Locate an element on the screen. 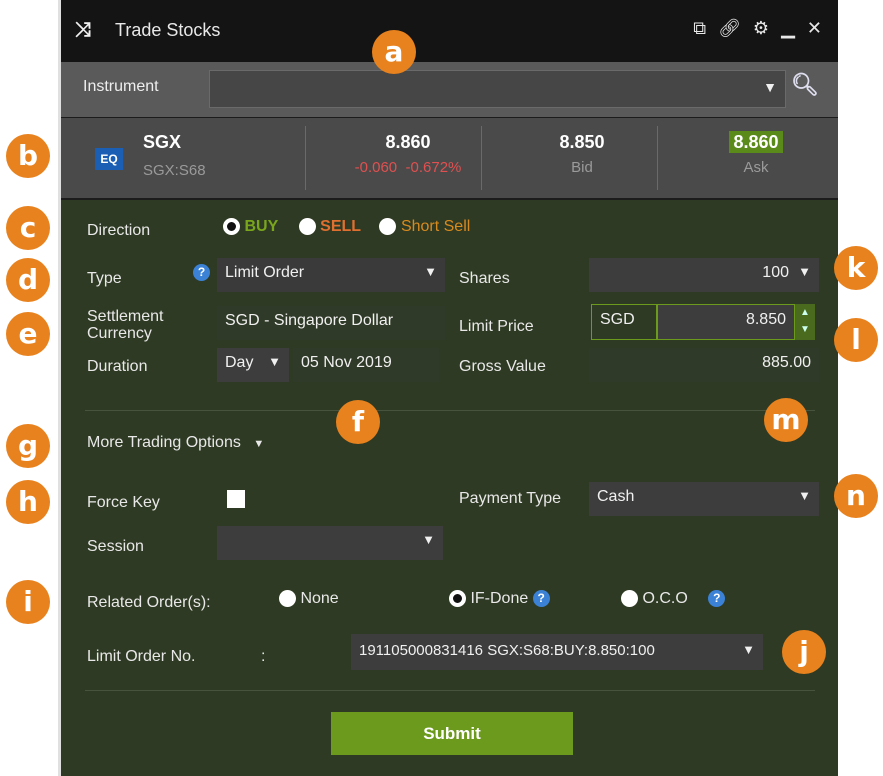 Image resolution: width=883 pixels, height=776 pixels. minimize-icon: ▁ is located at coordinates (788, 28).